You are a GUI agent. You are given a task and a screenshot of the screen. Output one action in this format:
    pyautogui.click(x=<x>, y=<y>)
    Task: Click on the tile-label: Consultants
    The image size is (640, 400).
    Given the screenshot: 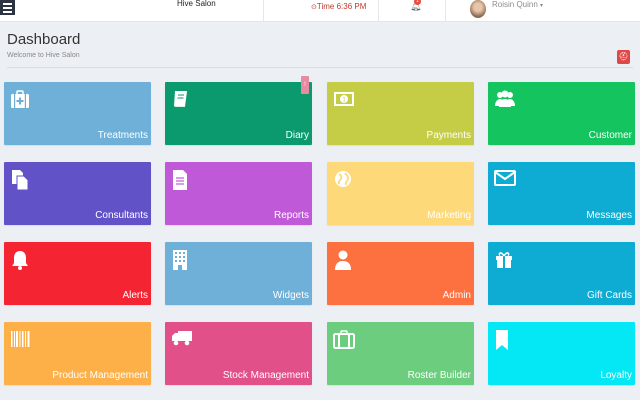 What is the action you would take?
    pyautogui.click(x=121, y=215)
    